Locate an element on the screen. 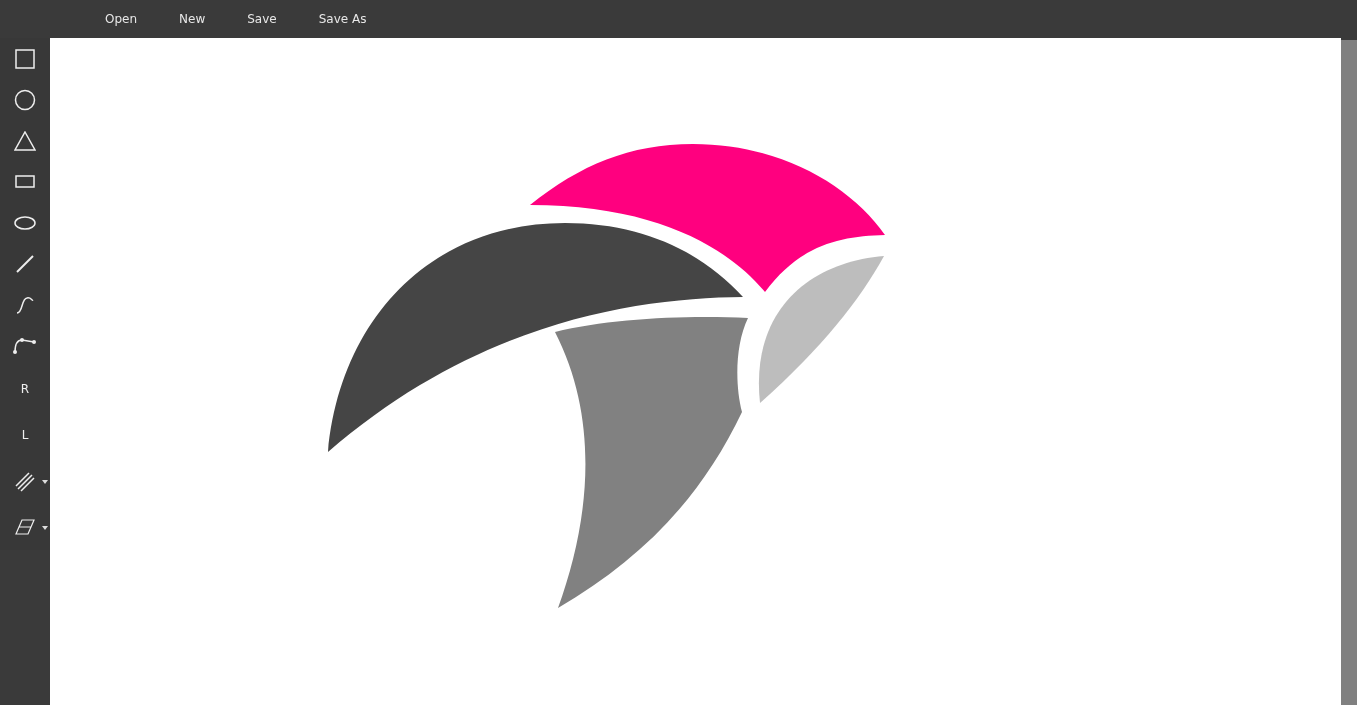 The width and height of the screenshot is (1357, 705). triangle-icon is located at coordinates (25, 140).